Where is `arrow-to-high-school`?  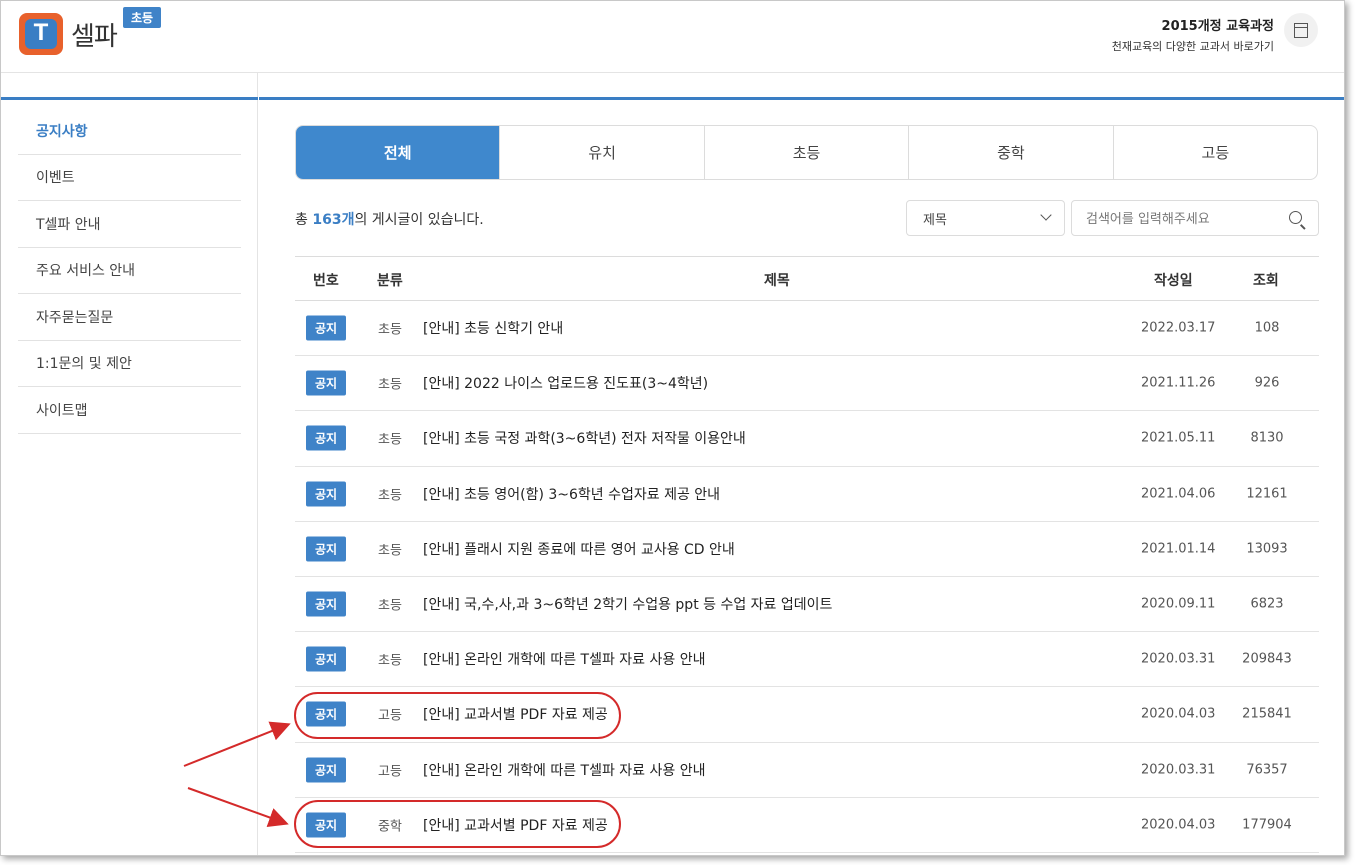
arrow-to-high-school is located at coordinates (237, 744).